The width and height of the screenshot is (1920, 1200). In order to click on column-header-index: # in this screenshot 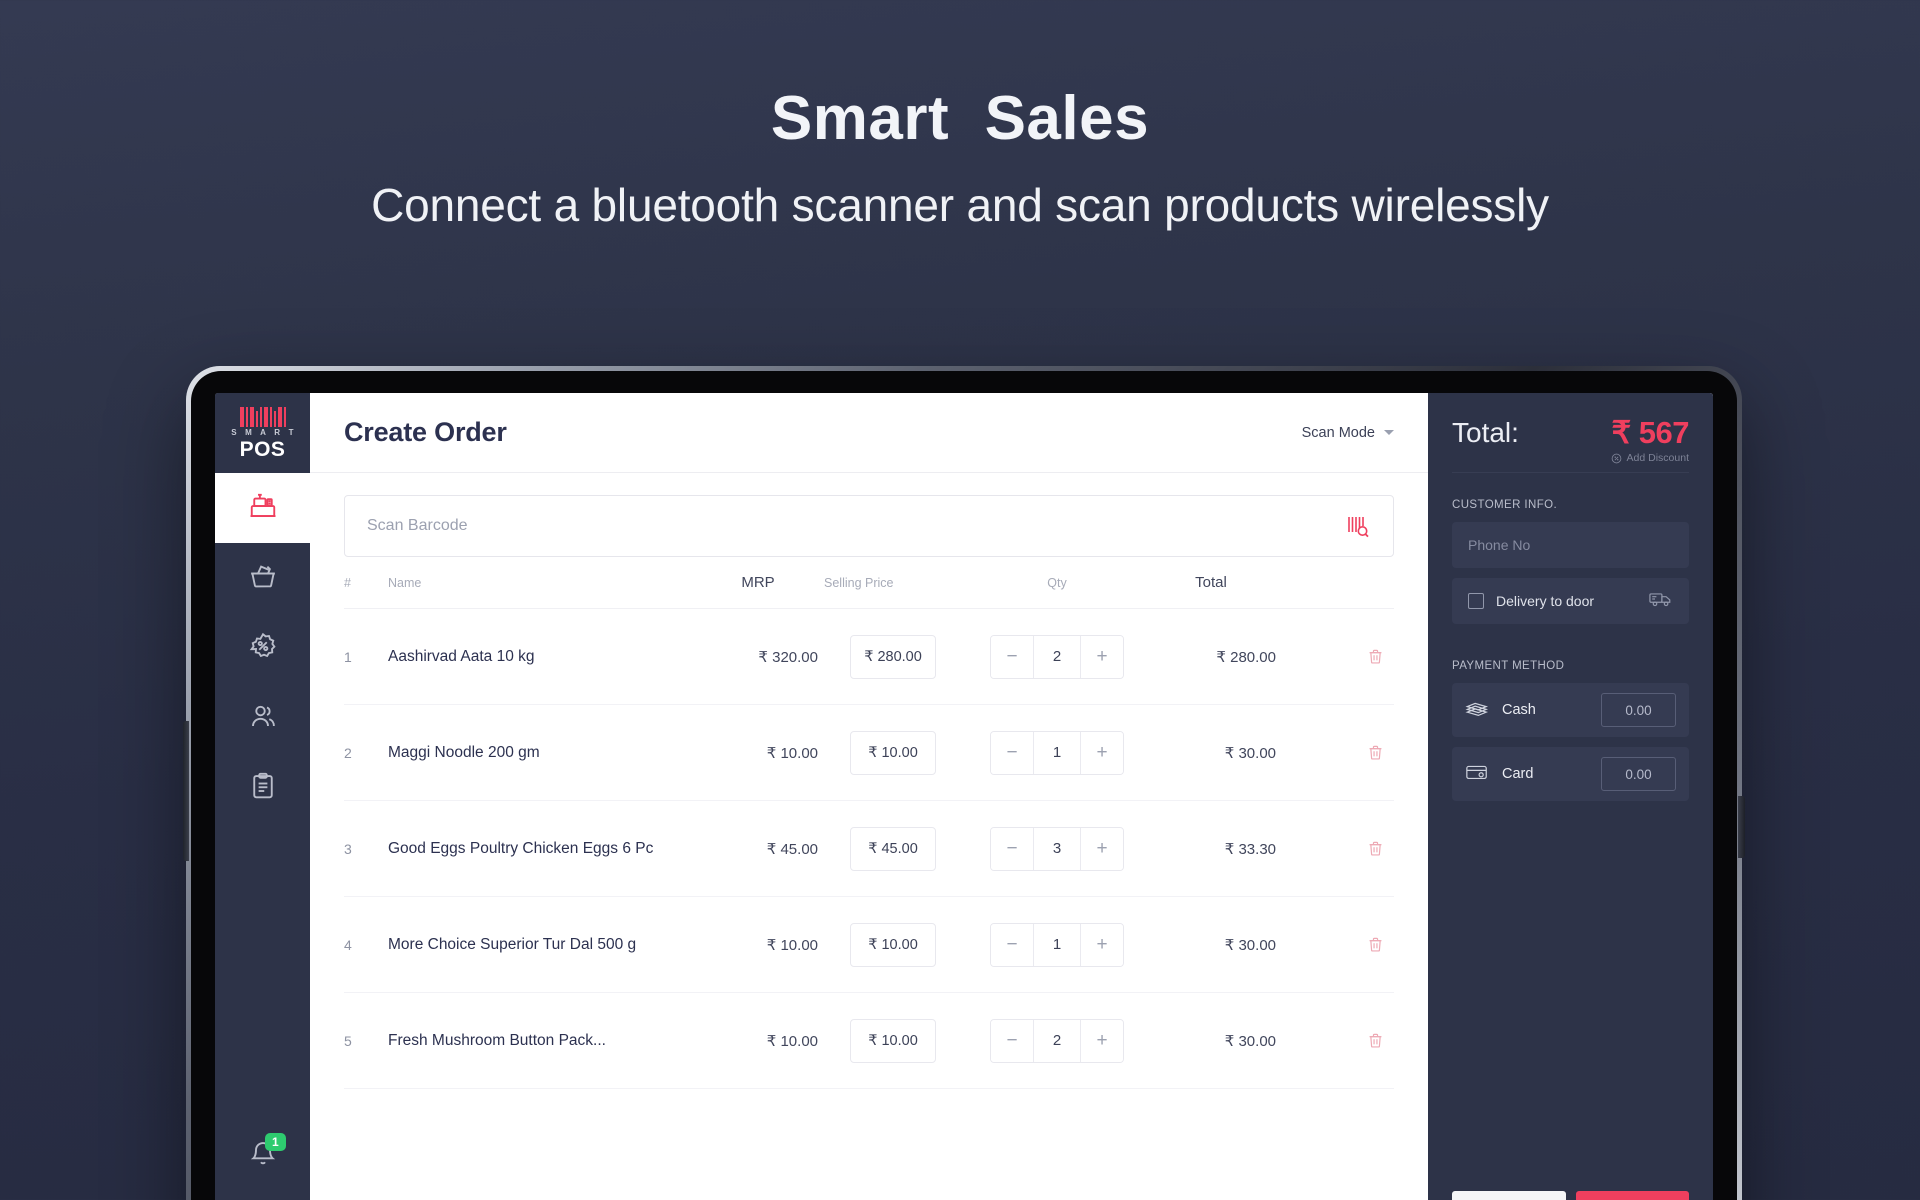, I will do `click(347, 582)`.